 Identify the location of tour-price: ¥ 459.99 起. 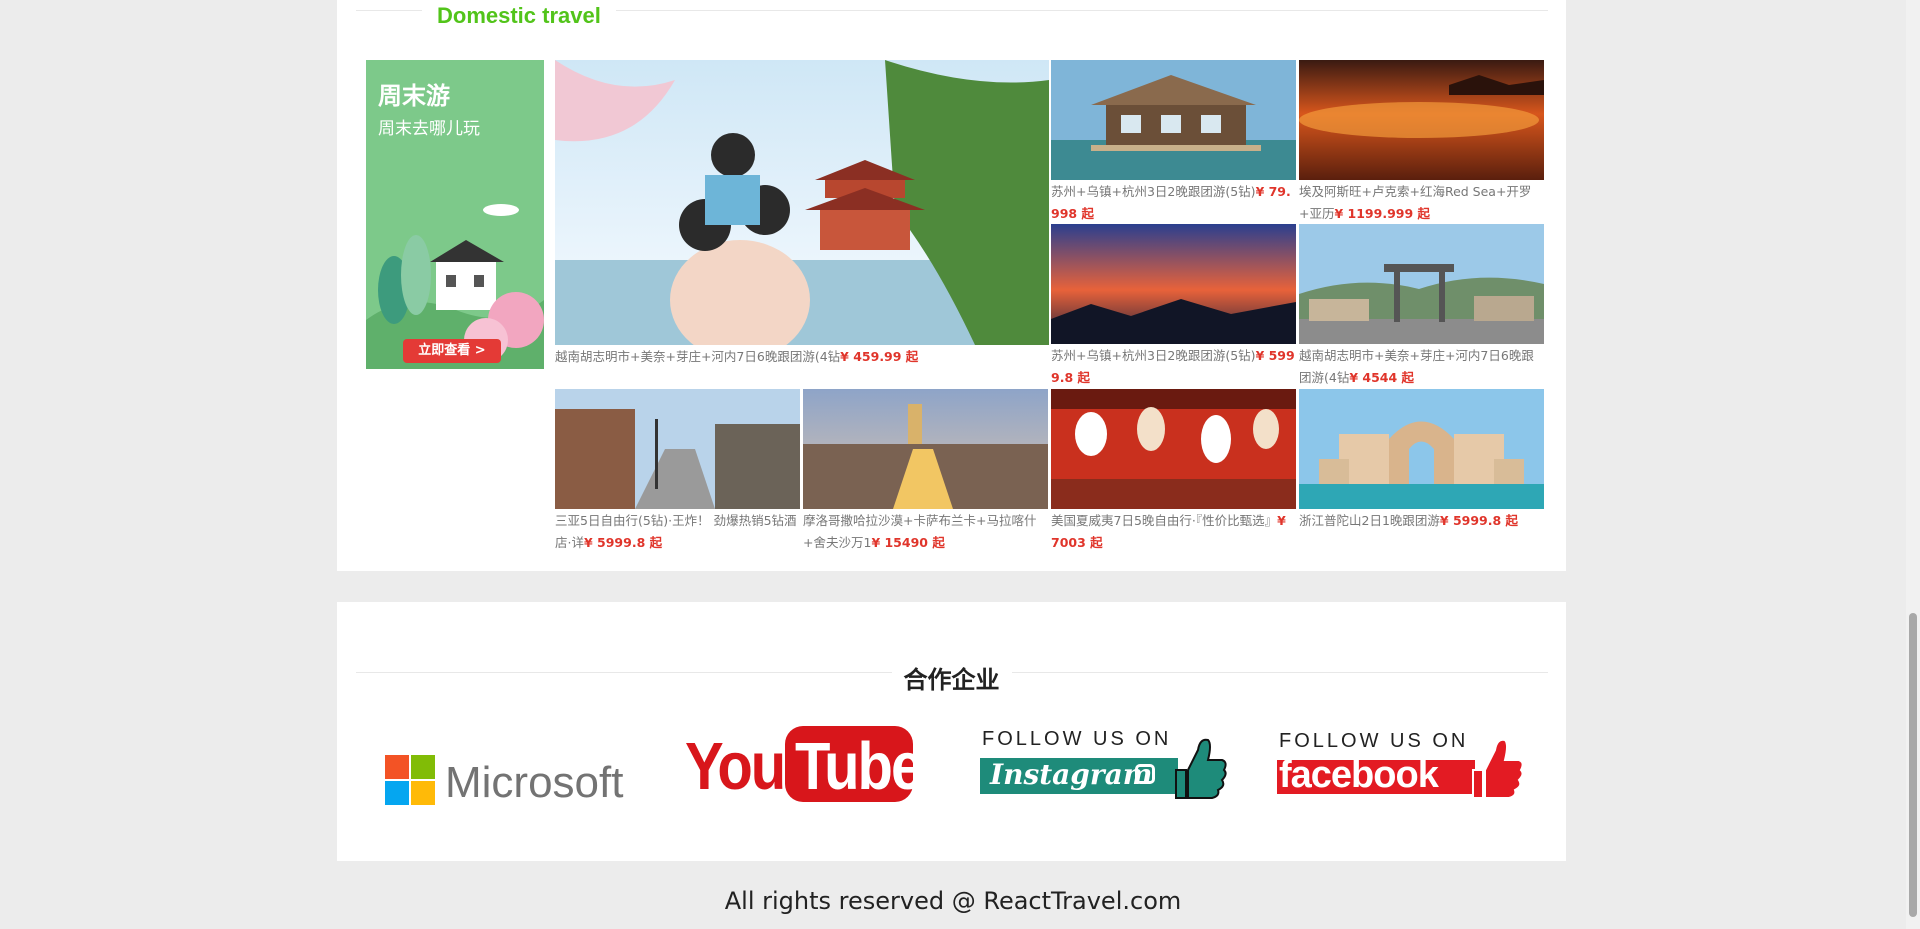
(879, 356).